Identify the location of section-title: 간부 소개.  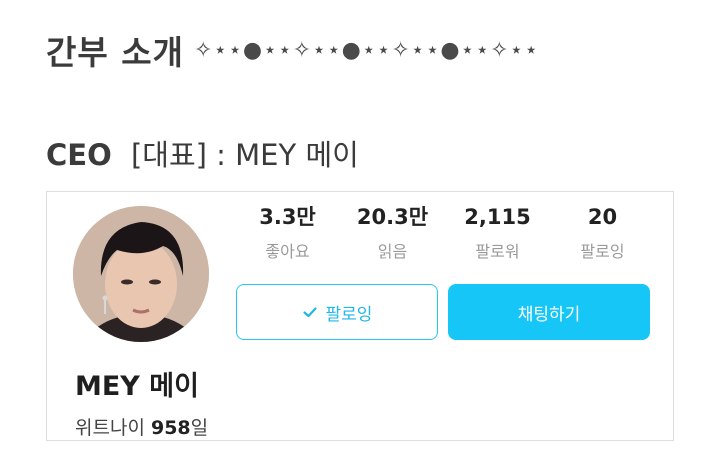
(115, 52).